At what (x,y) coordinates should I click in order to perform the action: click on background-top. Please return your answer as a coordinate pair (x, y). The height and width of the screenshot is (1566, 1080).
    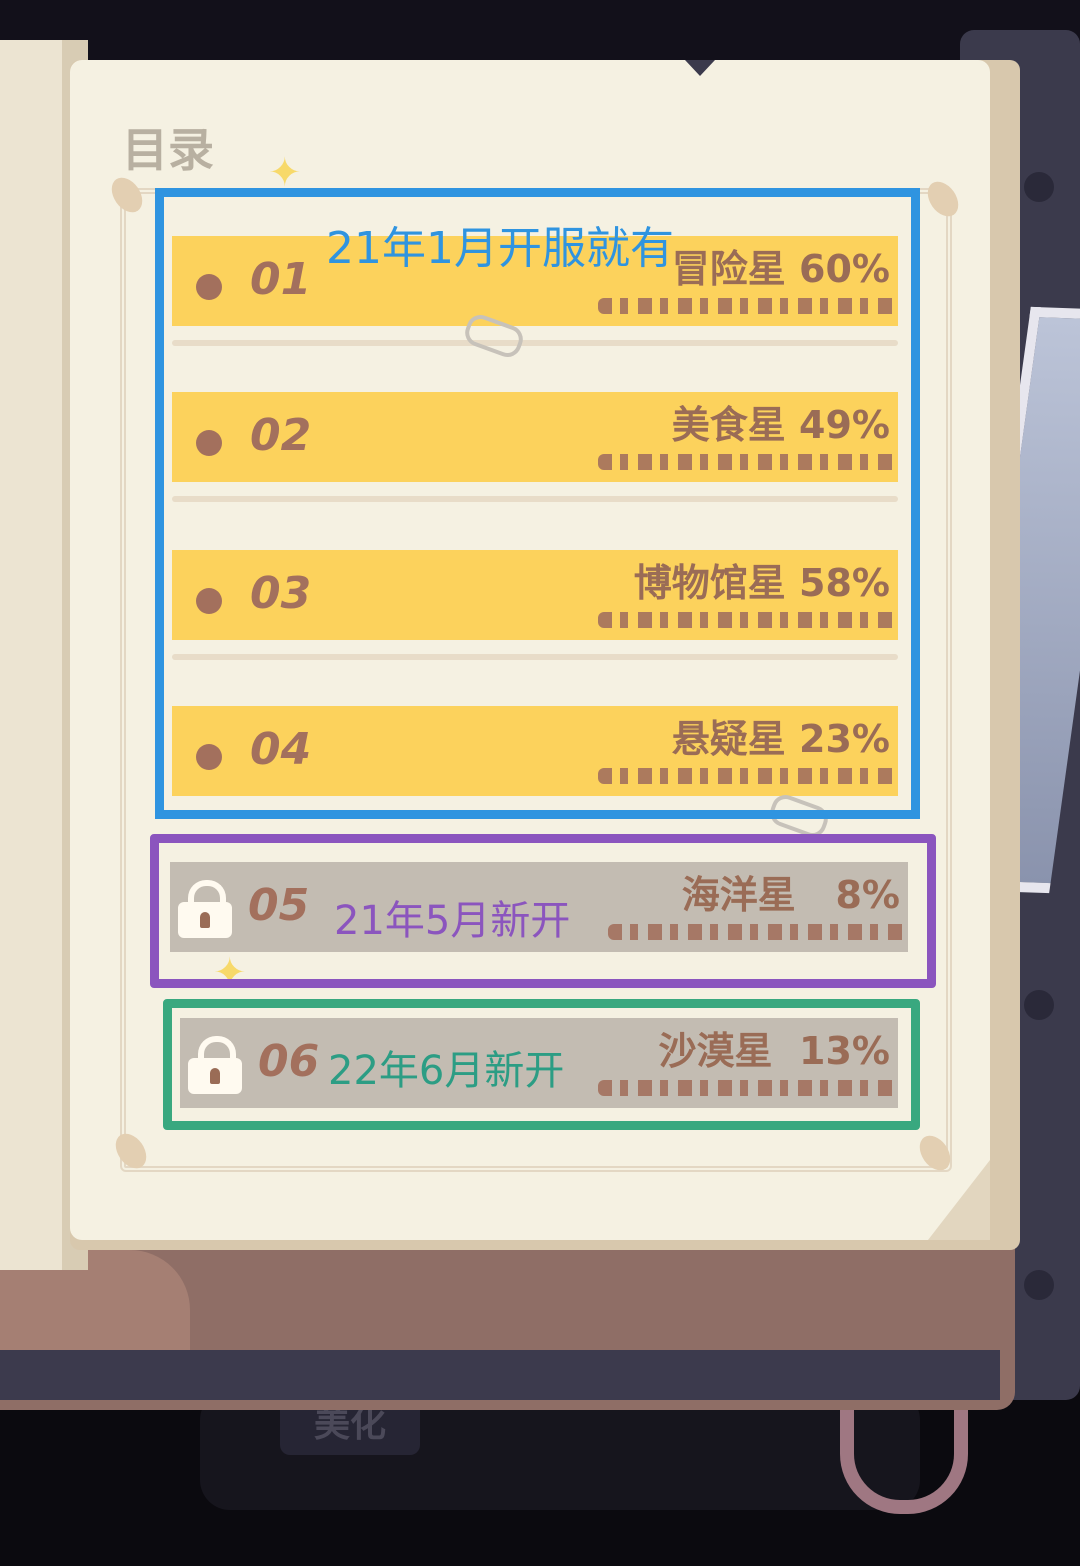
    Looking at the image, I should click on (540, 30).